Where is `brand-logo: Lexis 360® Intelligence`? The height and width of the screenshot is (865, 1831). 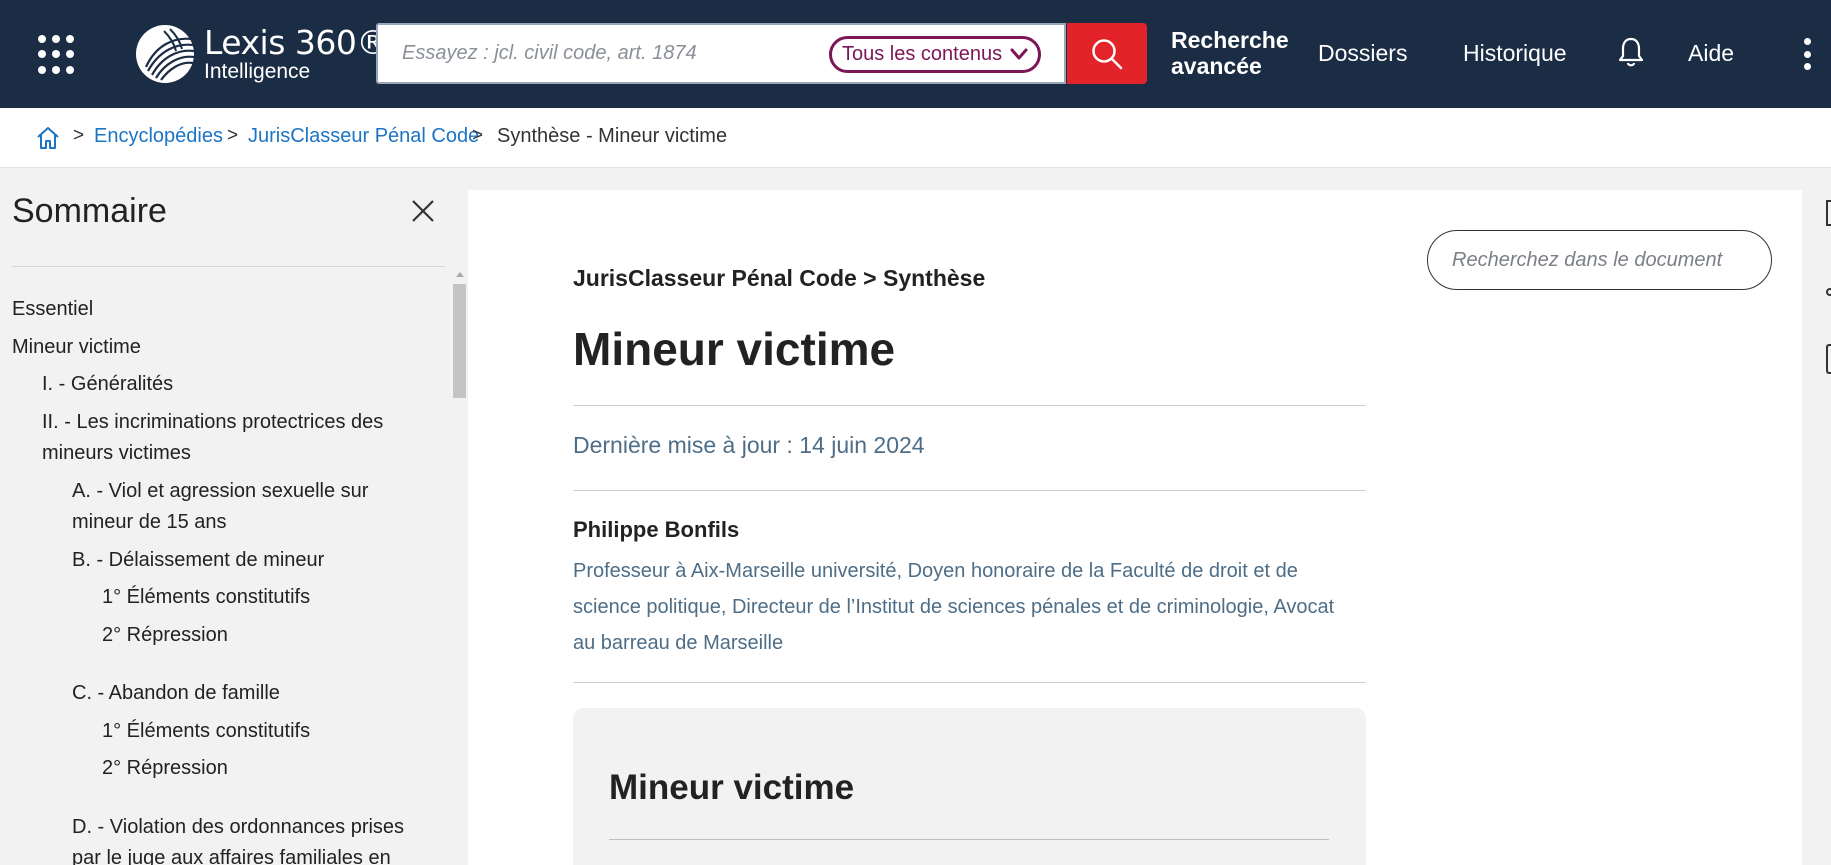 brand-logo: Lexis 360® Intelligence is located at coordinates (261, 54).